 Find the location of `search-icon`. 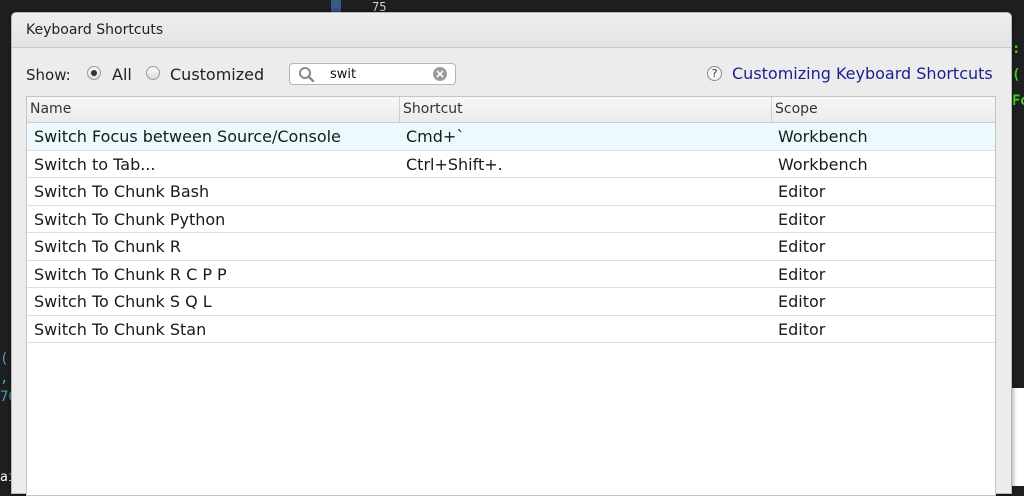

search-icon is located at coordinates (307, 74).